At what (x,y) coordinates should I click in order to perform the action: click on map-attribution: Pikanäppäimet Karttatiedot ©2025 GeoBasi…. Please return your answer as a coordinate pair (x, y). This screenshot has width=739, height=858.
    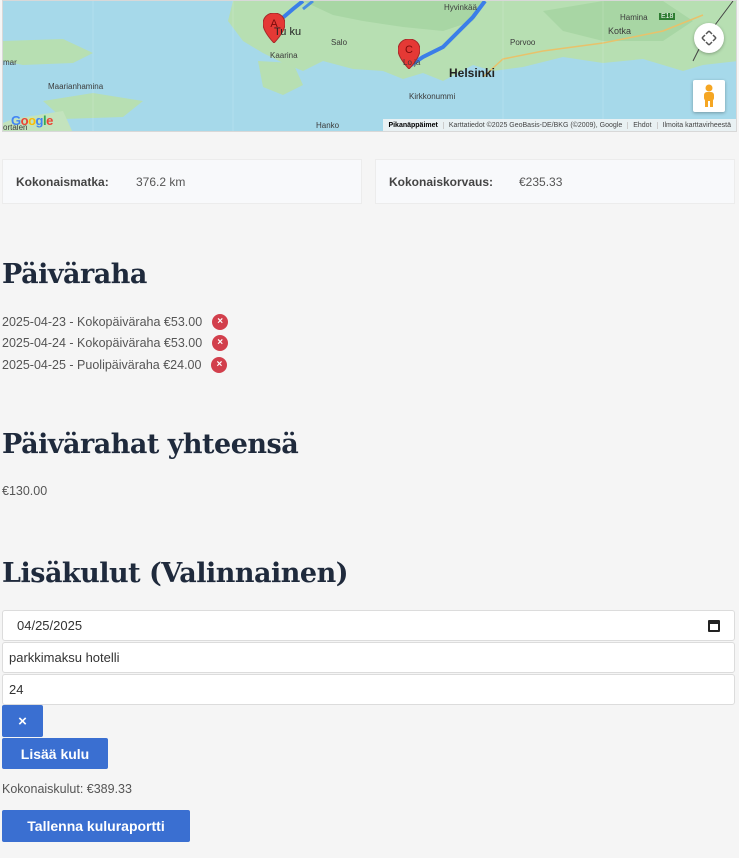
    Looking at the image, I should click on (559, 125).